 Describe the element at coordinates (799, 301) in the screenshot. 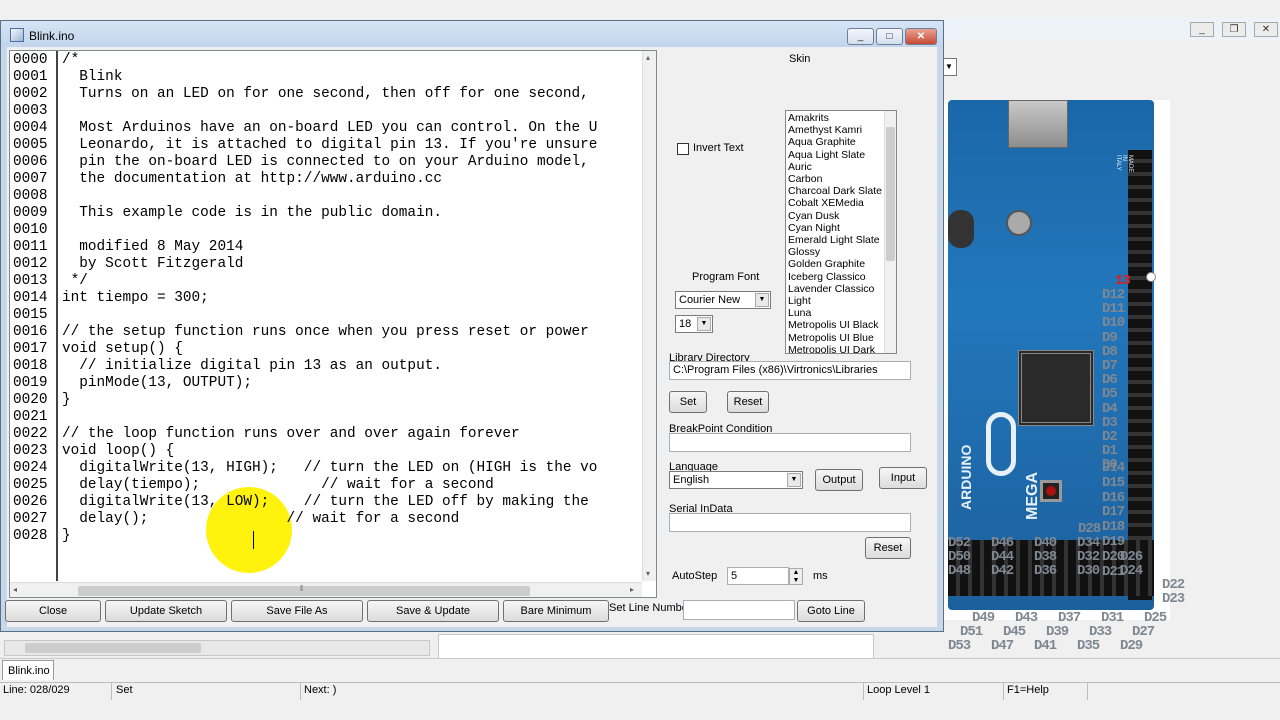

I see `skin-list-item: Light` at that location.